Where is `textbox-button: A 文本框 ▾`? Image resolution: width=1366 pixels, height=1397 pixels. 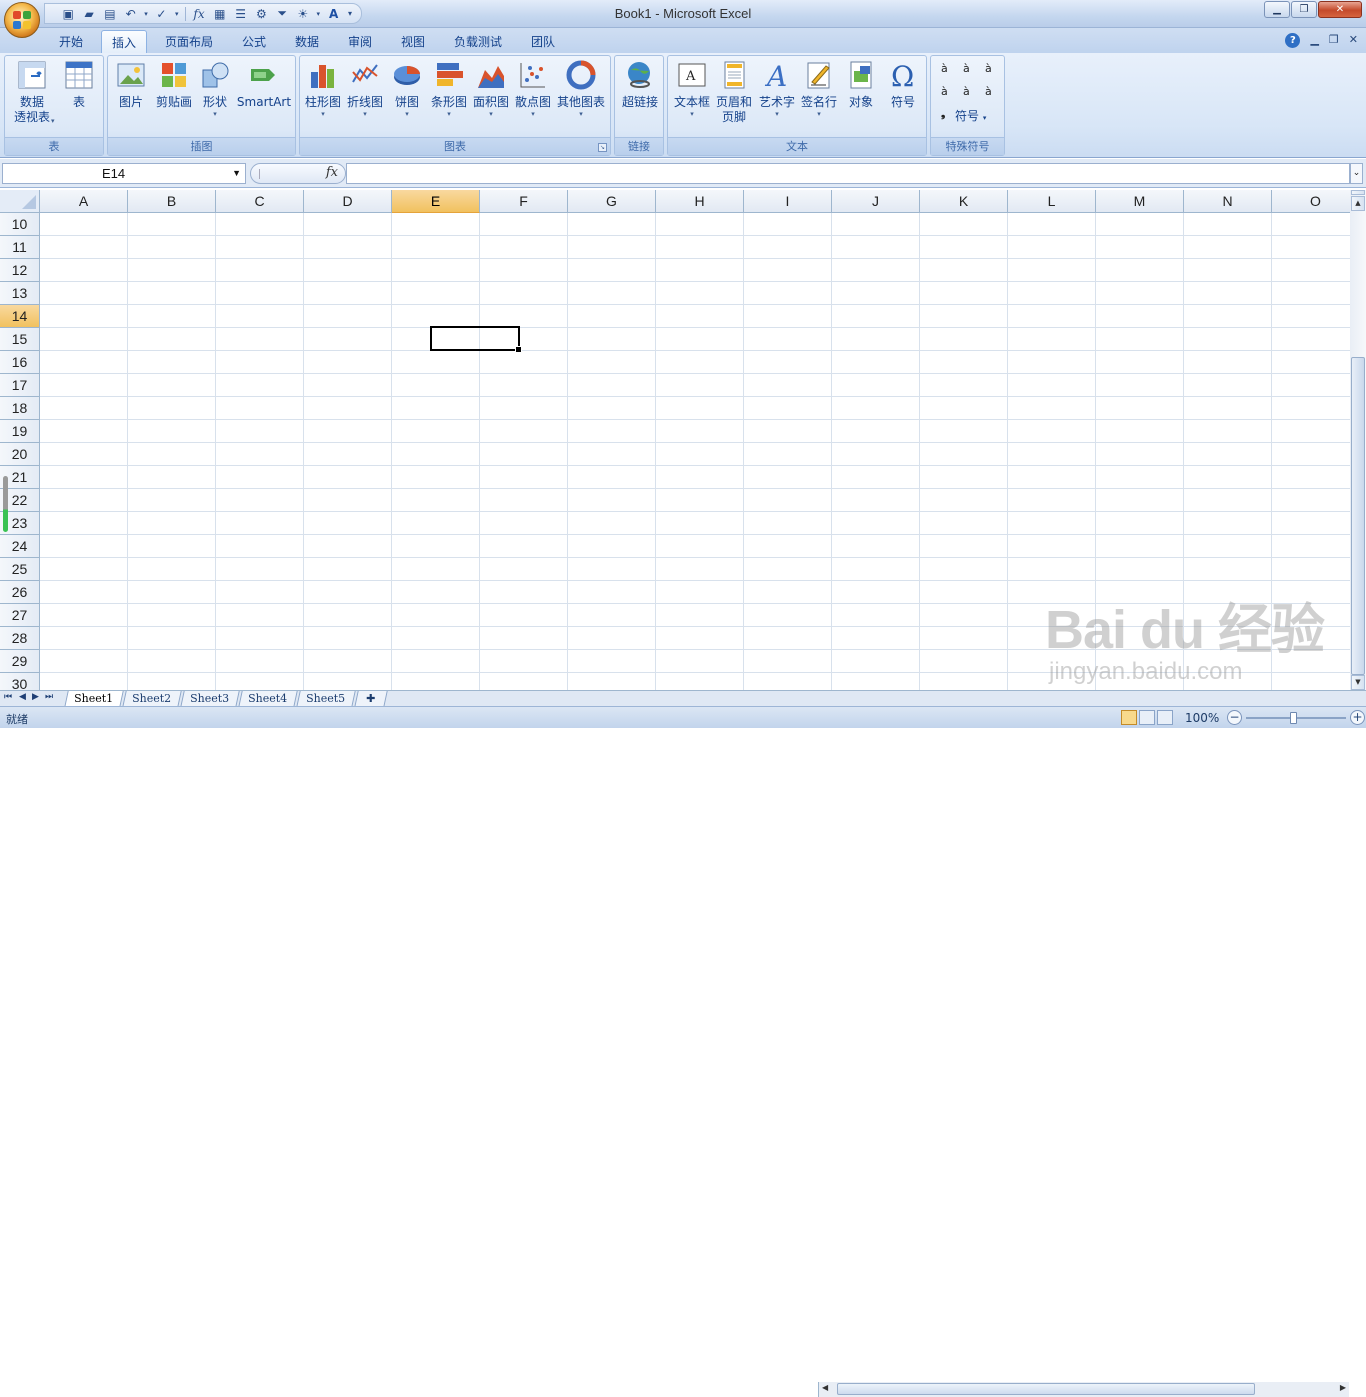 textbox-button: A 文本框 ▾ is located at coordinates (692, 89).